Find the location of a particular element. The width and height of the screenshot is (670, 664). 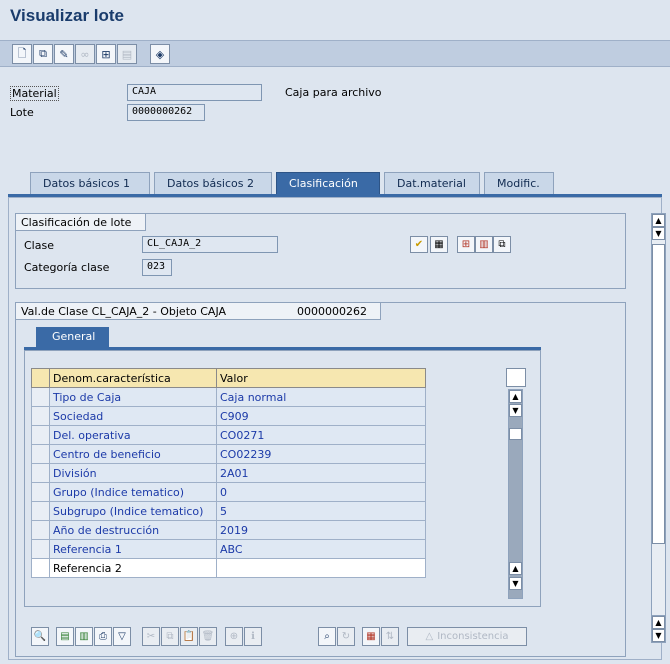

new-document-icon: 🗋 is located at coordinates (22, 54).